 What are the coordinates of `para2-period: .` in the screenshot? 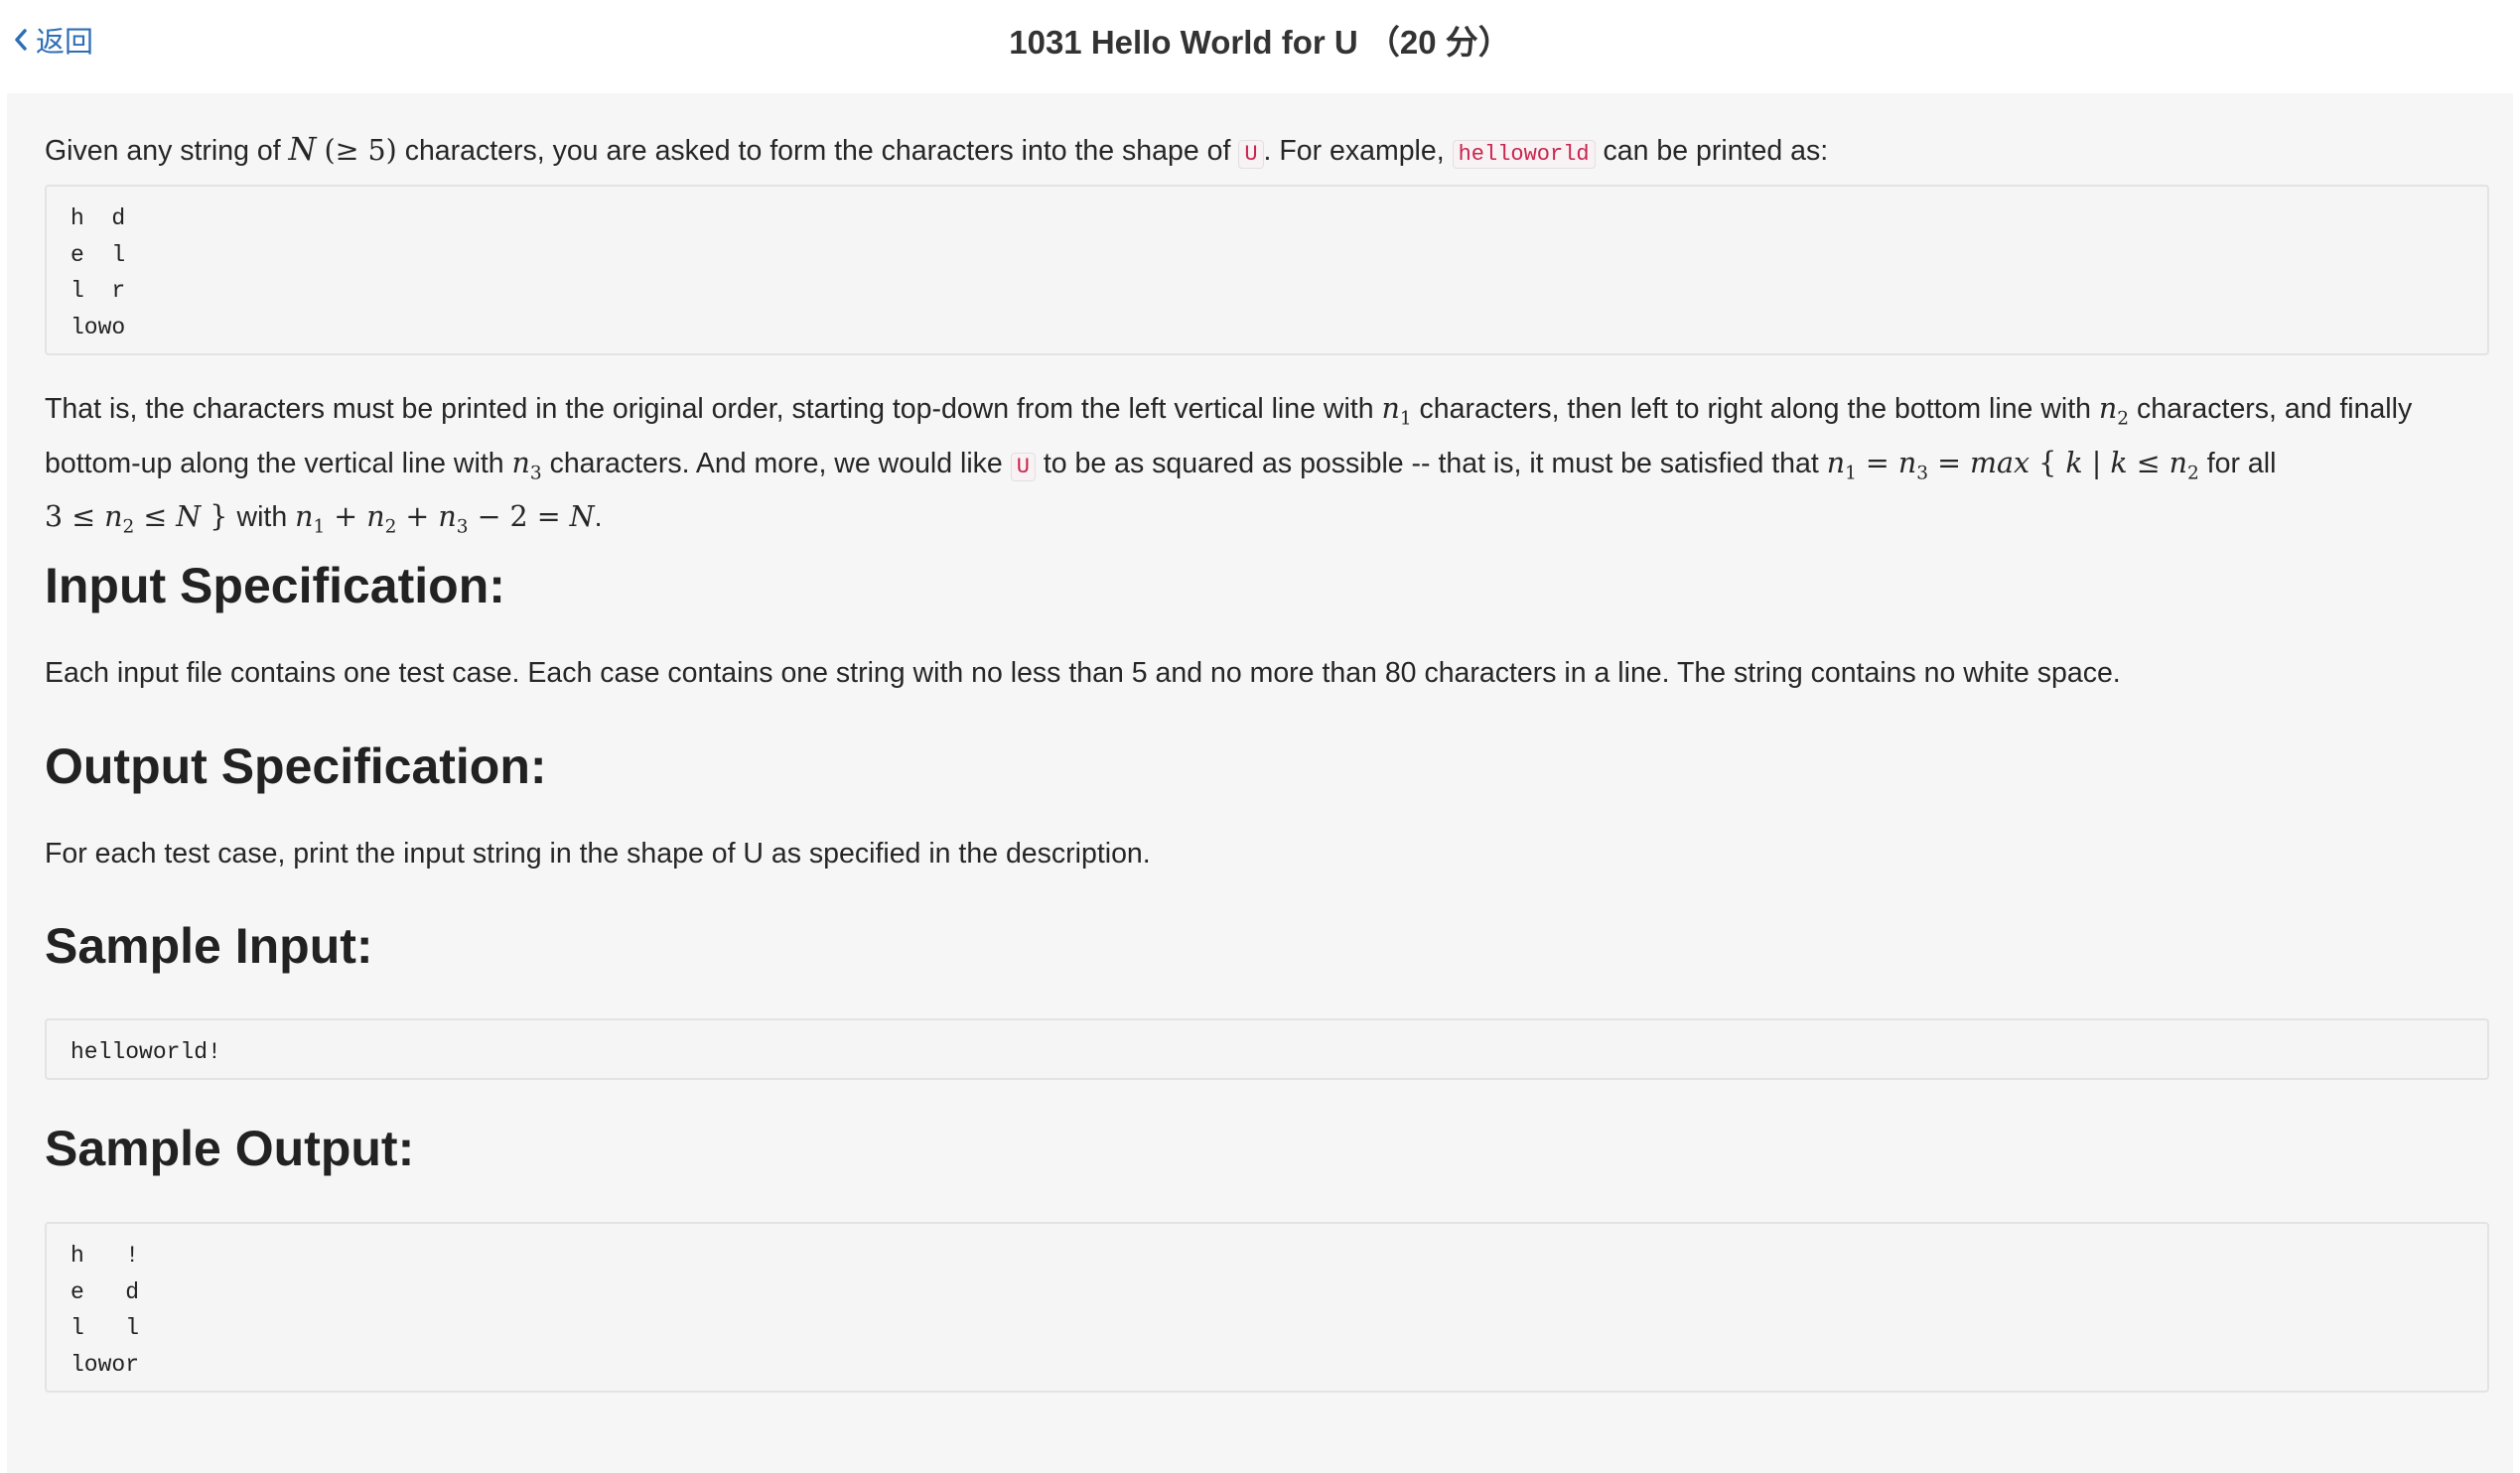 It's located at (598, 517).